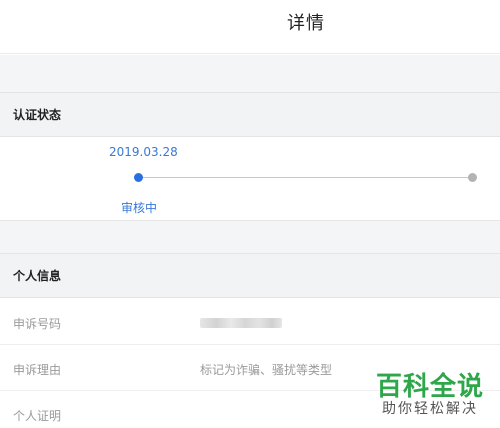 The width and height of the screenshot is (500, 428). I want to click on section-header-status: 认证状态, so click(250, 114).